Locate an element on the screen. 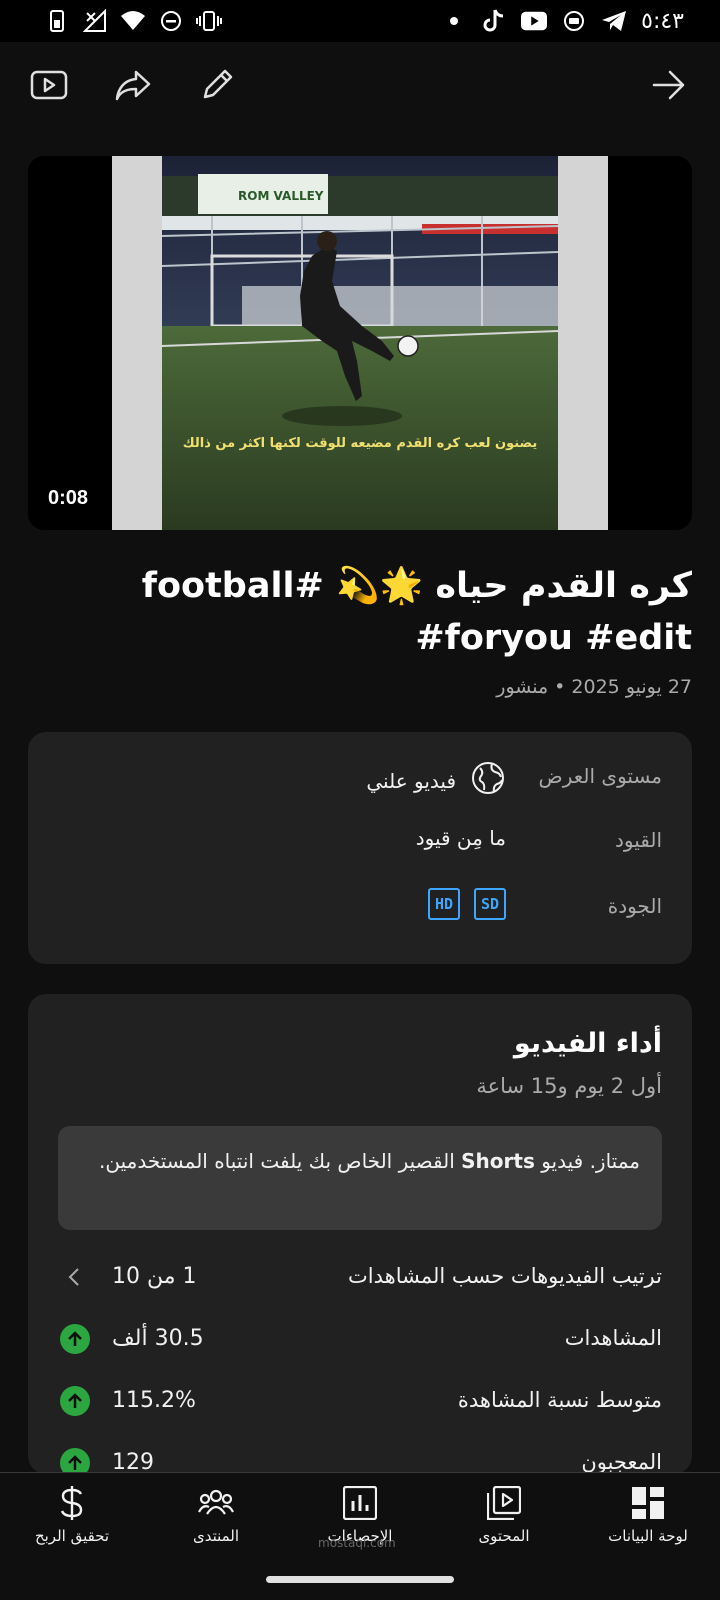 This screenshot has height=1600, width=720. nav-community: المنتدى is located at coordinates (216, 1520).